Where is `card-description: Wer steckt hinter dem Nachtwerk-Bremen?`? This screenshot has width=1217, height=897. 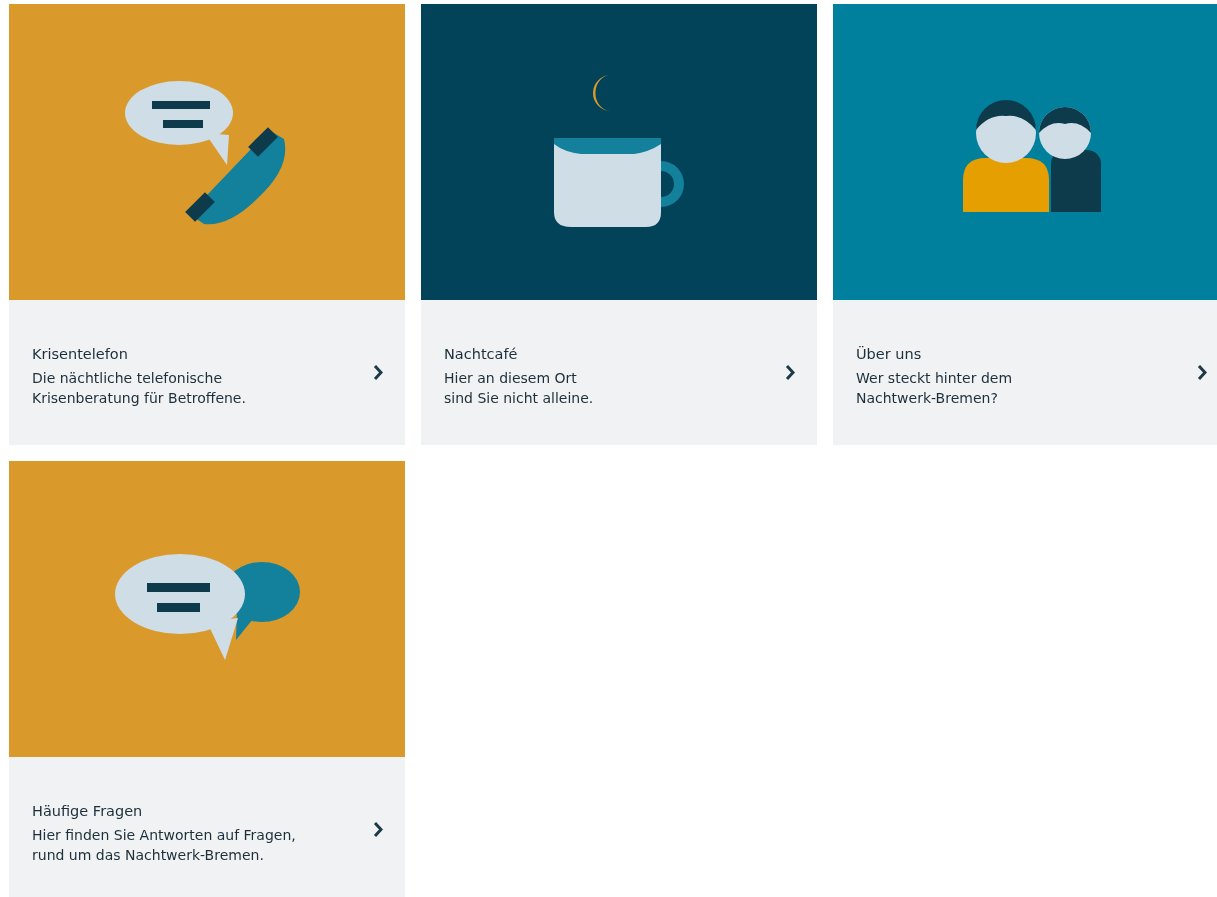 card-description: Wer steckt hinter dem Nachtwerk-Bremen? is located at coordinates (934, 388).